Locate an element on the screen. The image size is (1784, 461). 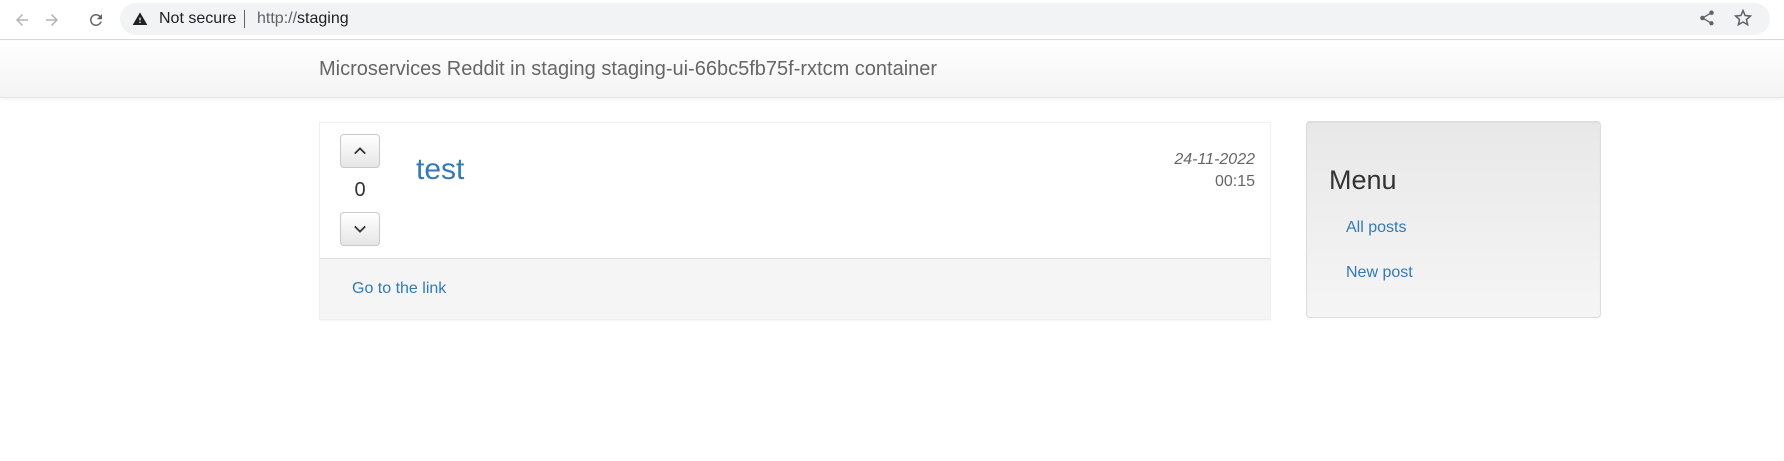
browser-toolbar: Not secure http://staging is located at coordinates (892, 20).